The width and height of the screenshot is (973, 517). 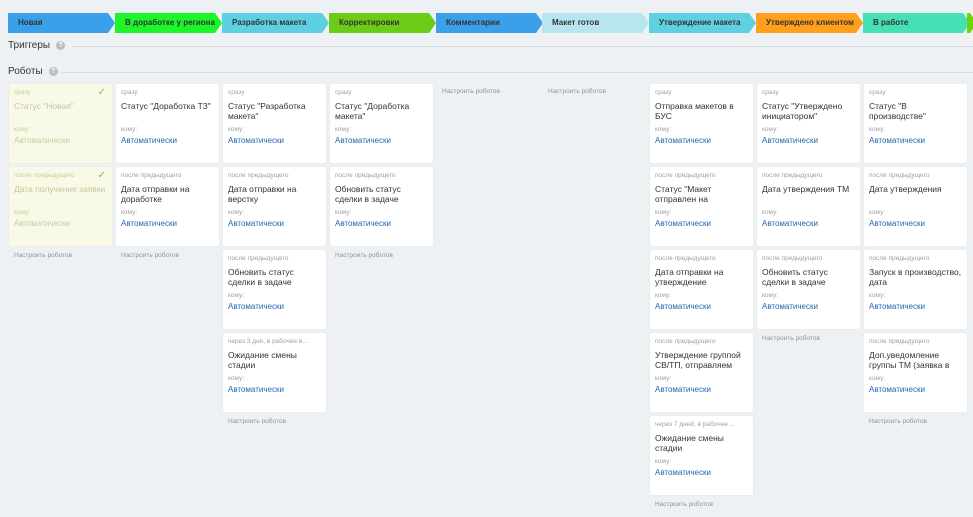 I want to click on robot-title: Дата отправки на верстку, so click(x=262, y=194).